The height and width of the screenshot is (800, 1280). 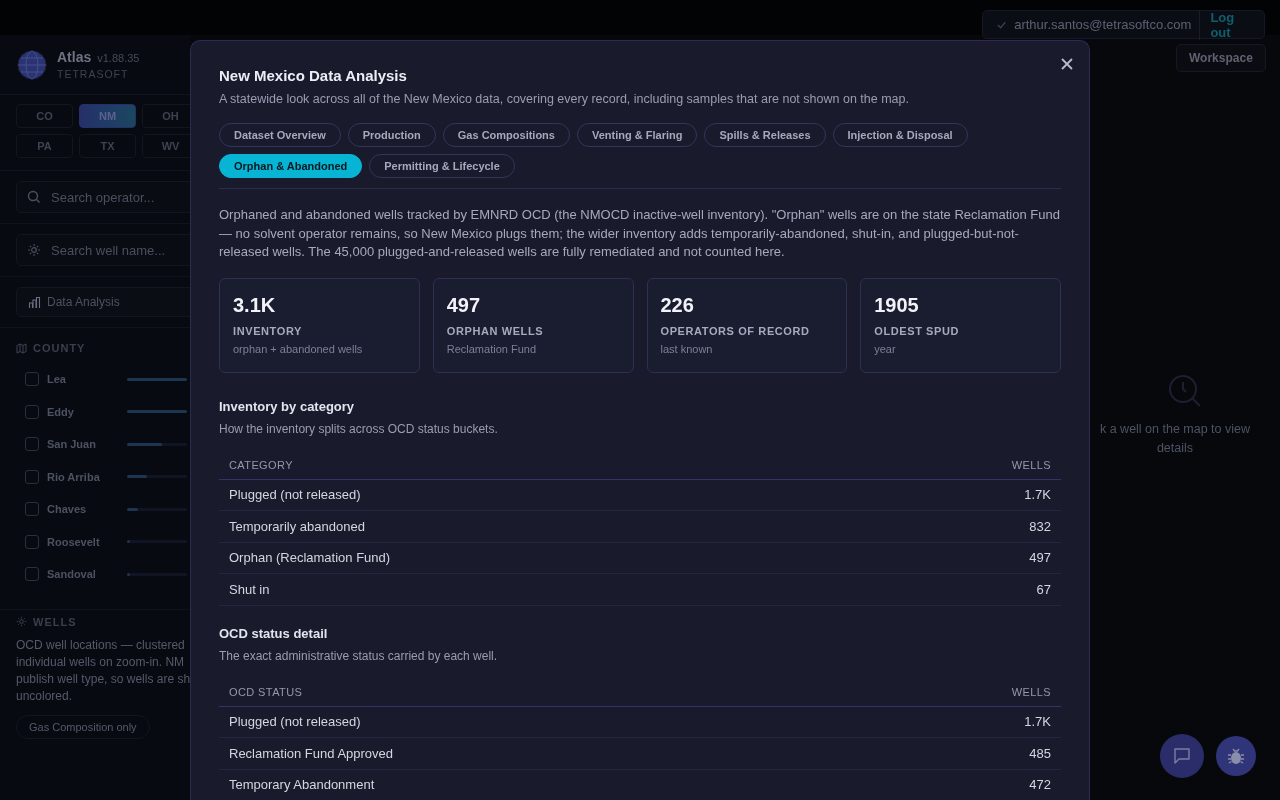 I want to click on check-icon, so click(x=1002, y=24).